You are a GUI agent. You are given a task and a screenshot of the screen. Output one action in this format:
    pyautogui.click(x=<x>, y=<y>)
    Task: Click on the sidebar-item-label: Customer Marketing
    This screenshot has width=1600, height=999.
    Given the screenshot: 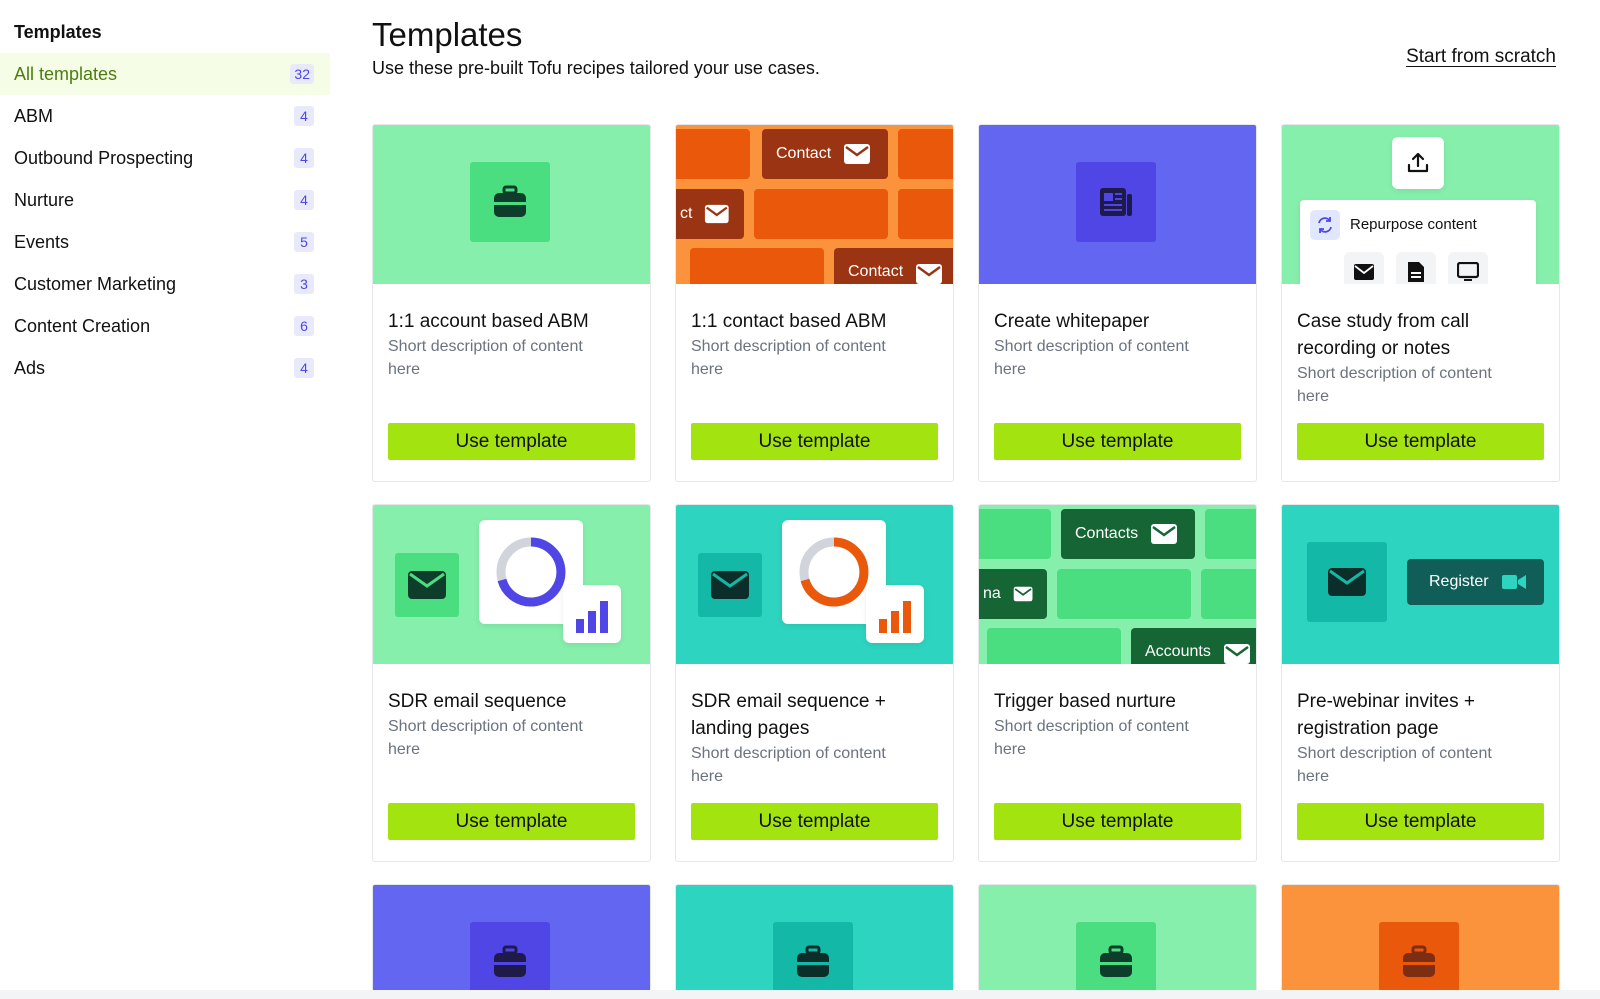 What is the action you would take?
    pyautogui.click(x=95, y=283)
    